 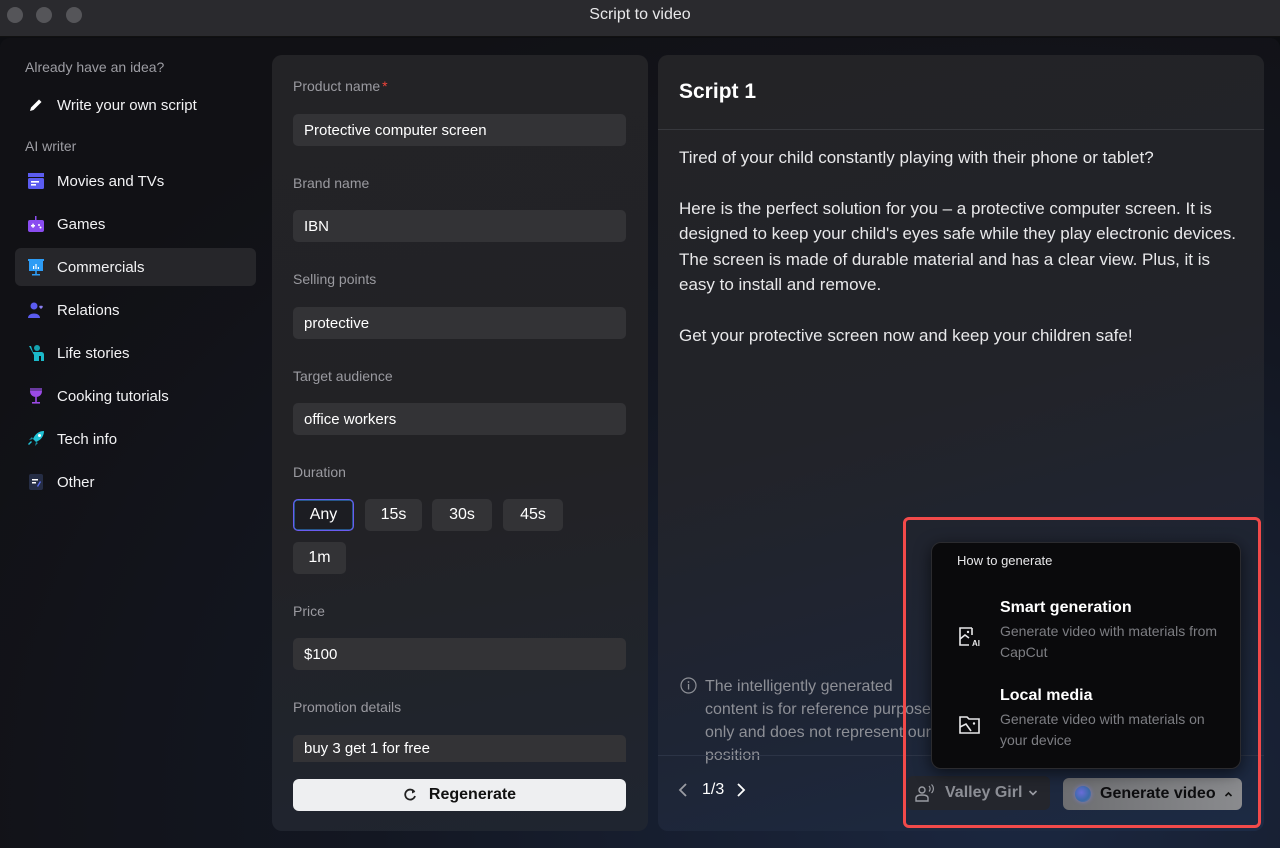 I want to click on chevron-up-icon, so click(x=1228, y=794).